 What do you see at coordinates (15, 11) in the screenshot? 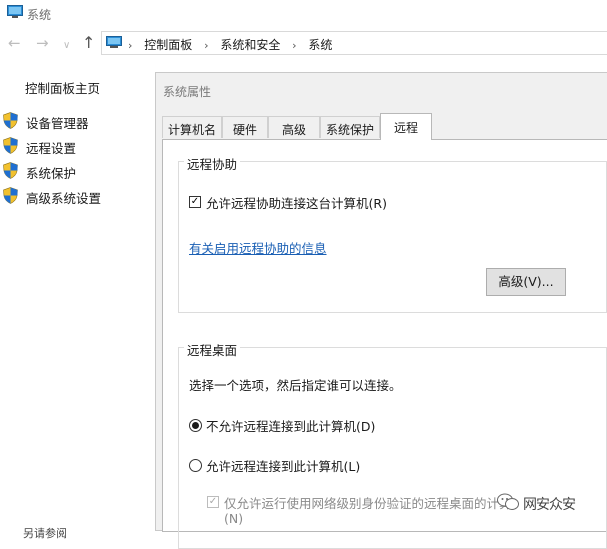
I see `computer-icon` at bounding box center [15, 11].